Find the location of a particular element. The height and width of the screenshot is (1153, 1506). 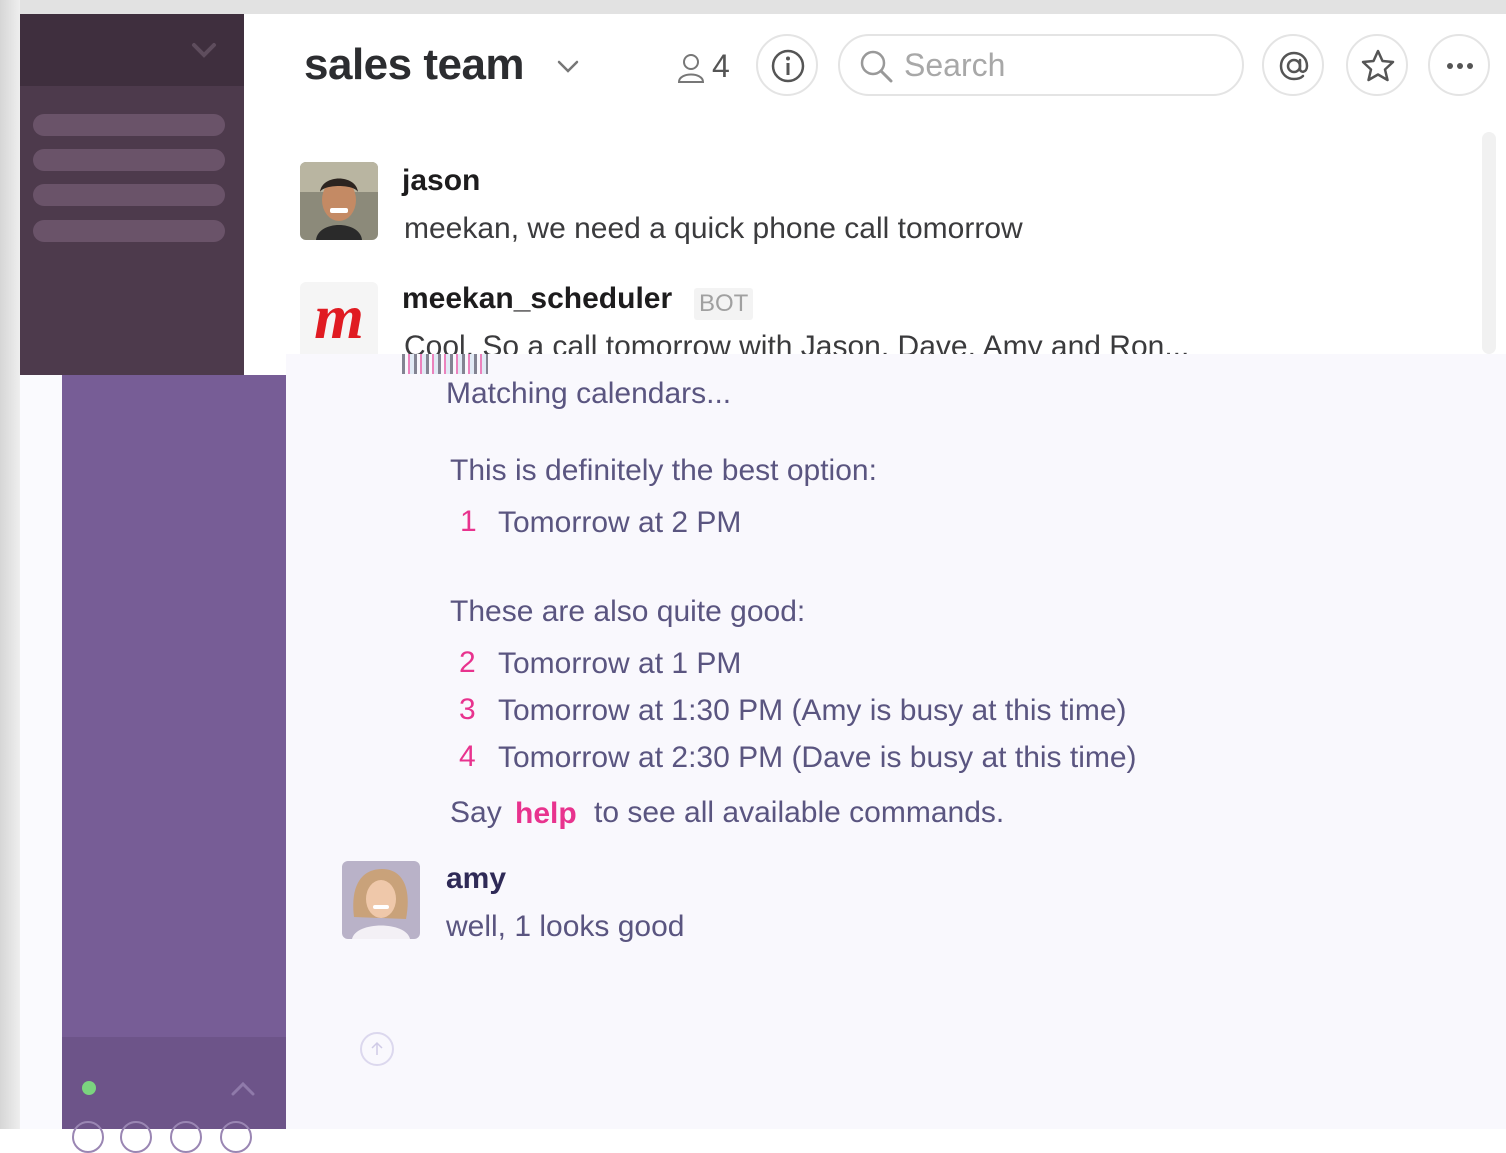

top-sidebar is located at coordinates (132, 194).